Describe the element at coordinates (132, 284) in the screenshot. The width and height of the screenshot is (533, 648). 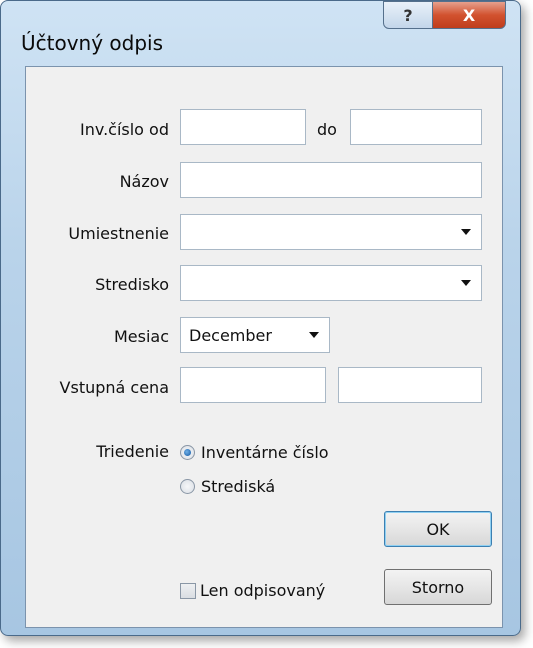
I see `stredisko-label: Stredisko` at that location.